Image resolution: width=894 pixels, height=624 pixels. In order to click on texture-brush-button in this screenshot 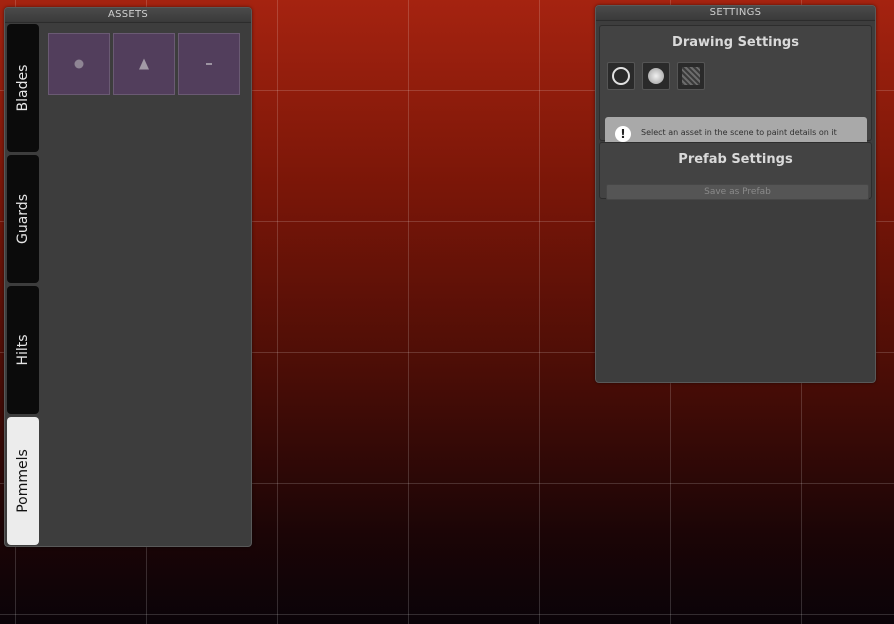, I will do `click(691, 76)`.